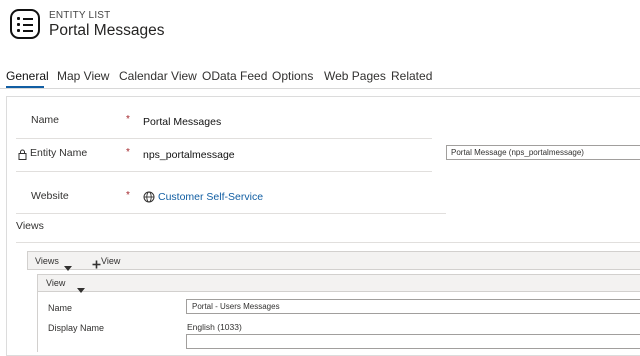 This screenshot has height=356, width=640. Describe the element at coordinates (83, 76) in the screenshot. I see `tab-map-view: Map View` at that location.